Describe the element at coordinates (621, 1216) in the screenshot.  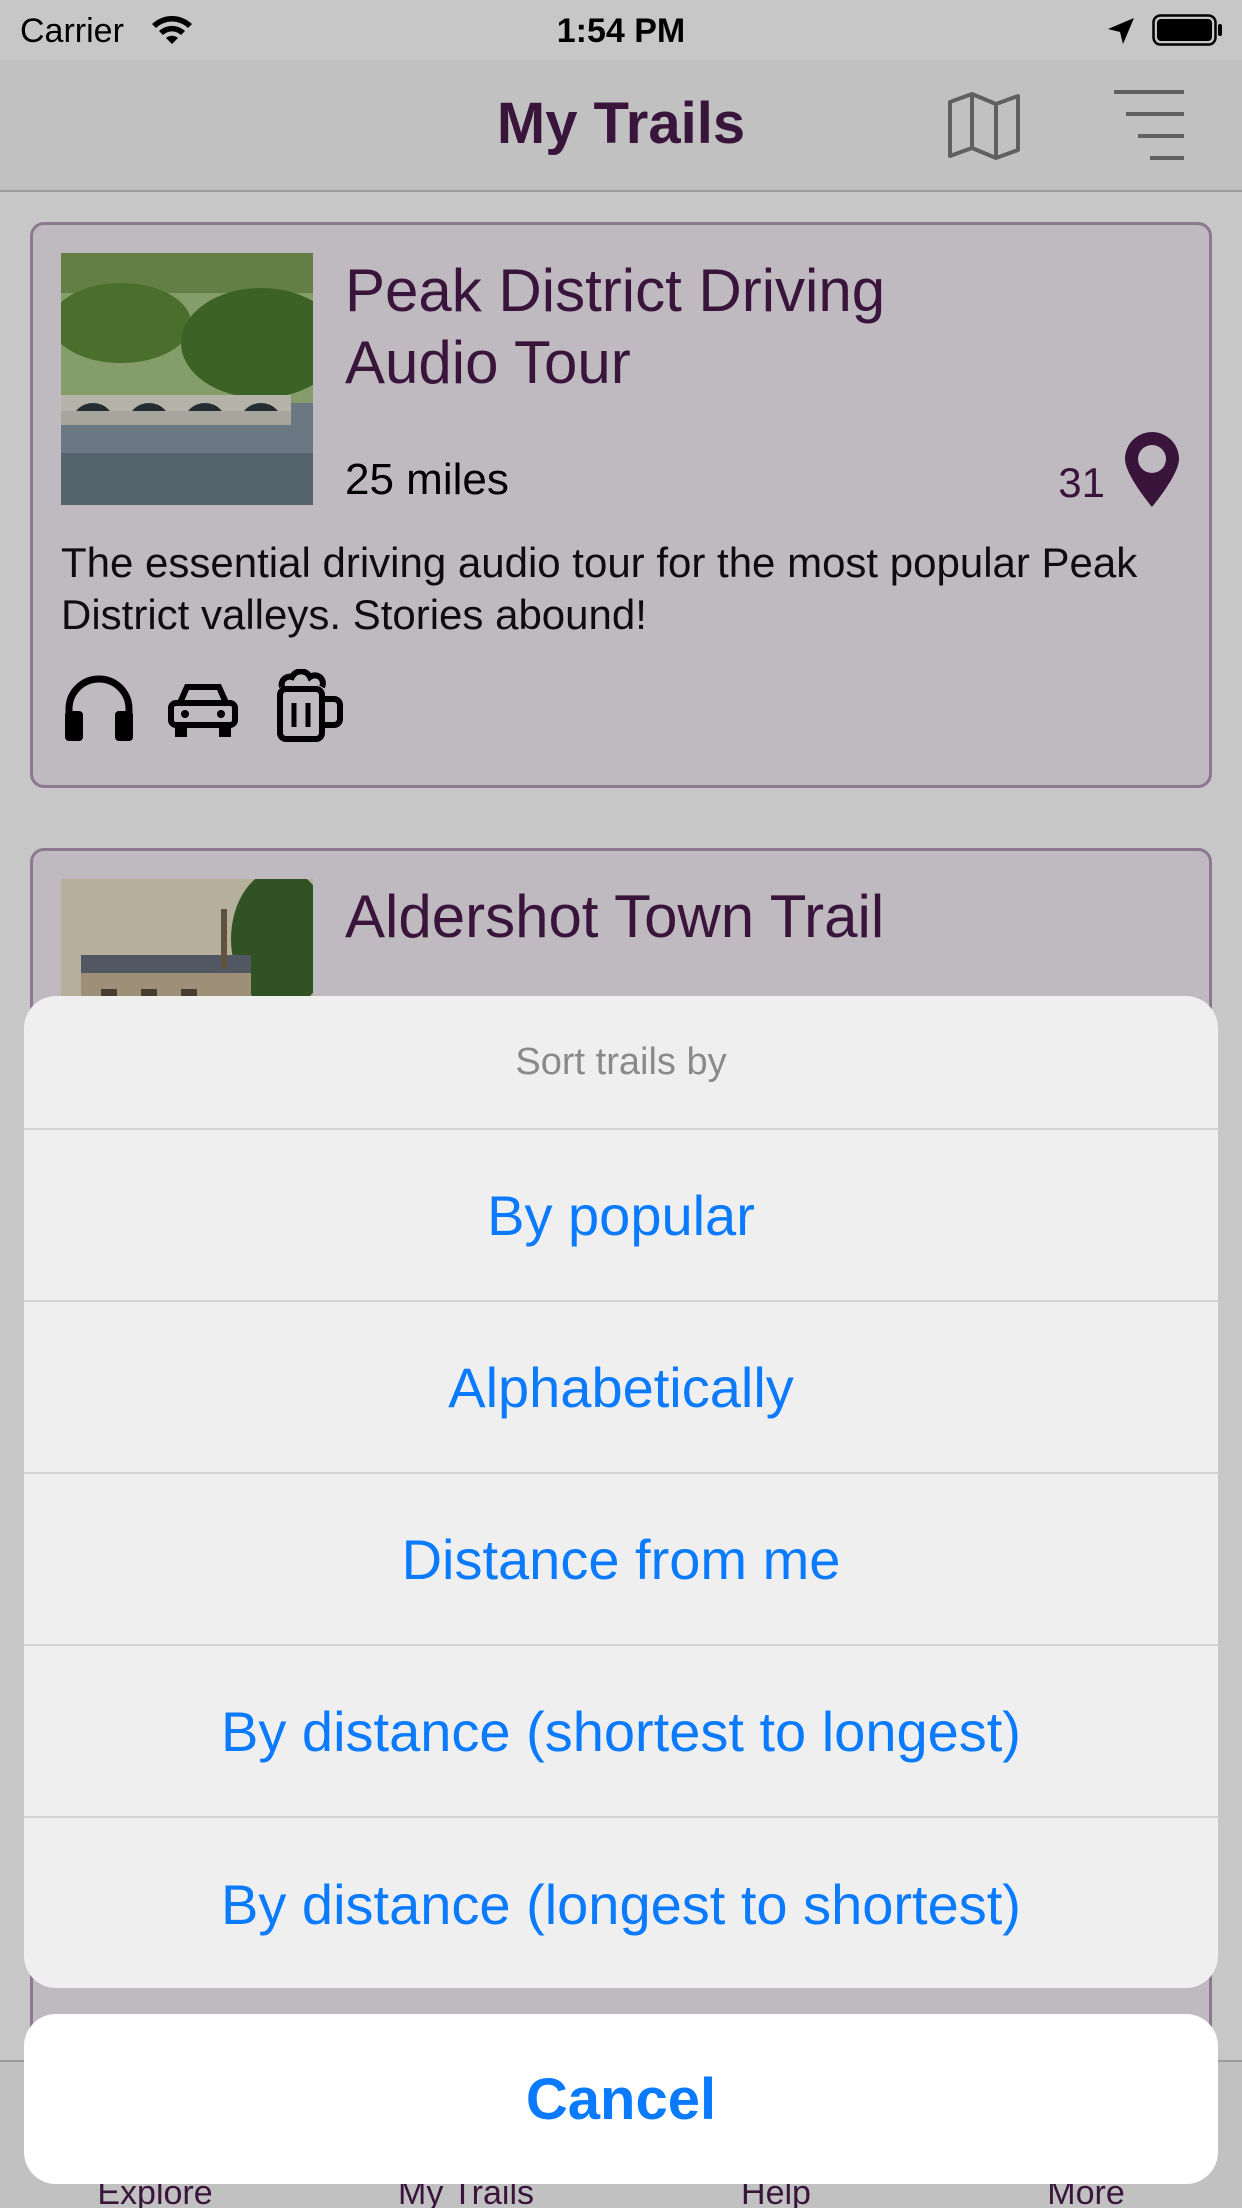
I see `sort-by-popular-button: By popular` at that location.